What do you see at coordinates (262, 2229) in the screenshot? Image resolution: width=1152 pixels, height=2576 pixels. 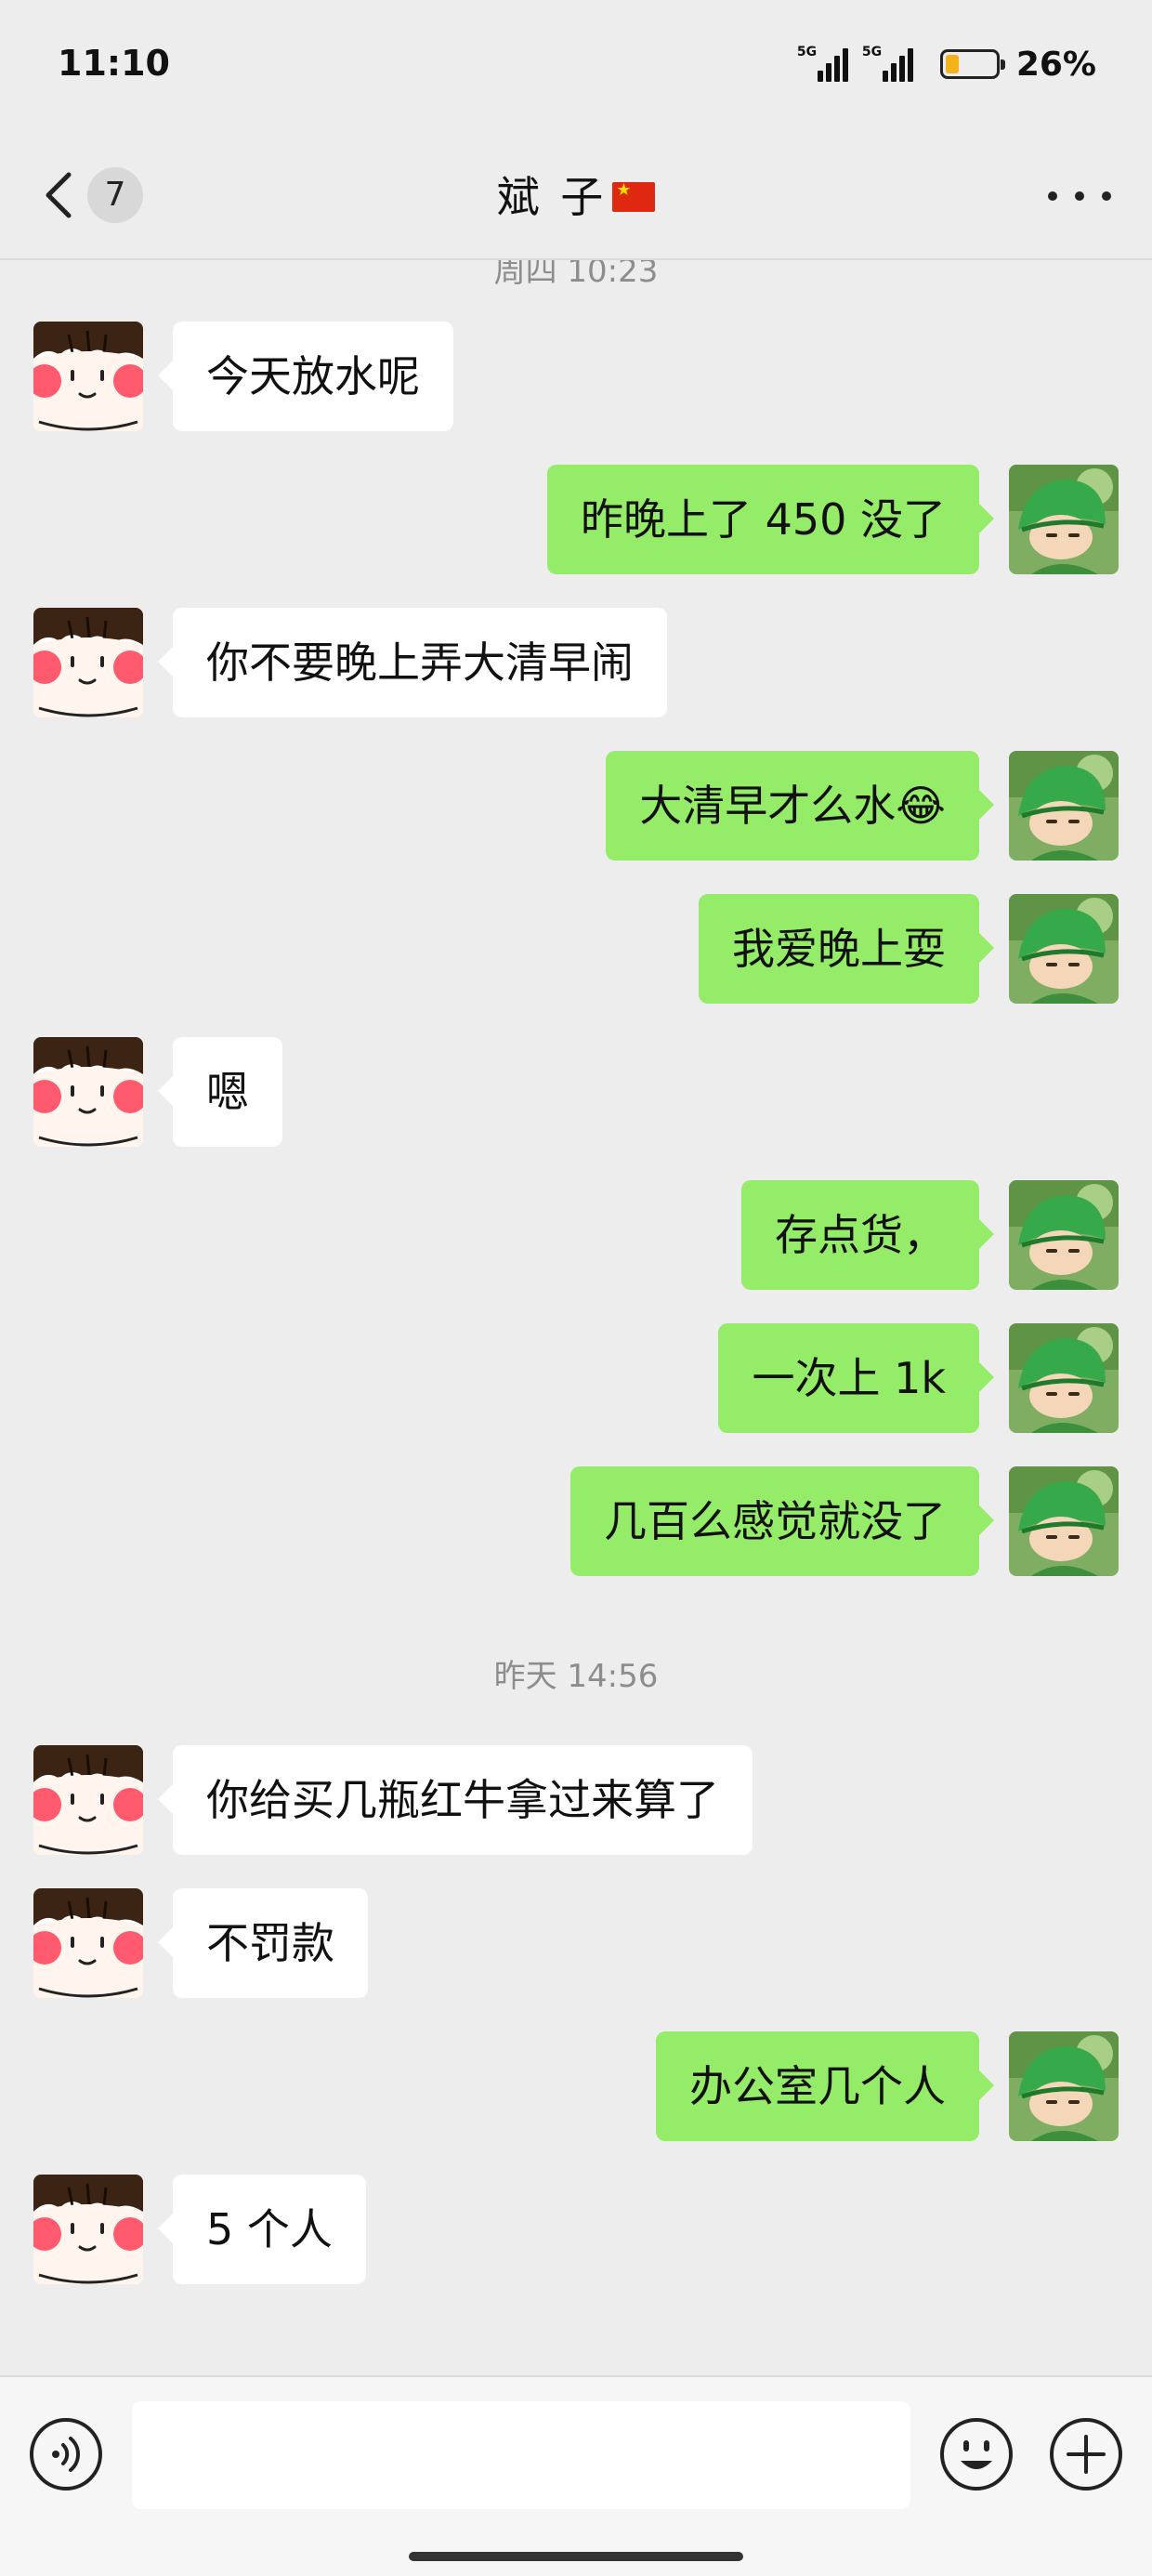 I see `message-bubble: 5 个人` at bounding box center [262, 2229].